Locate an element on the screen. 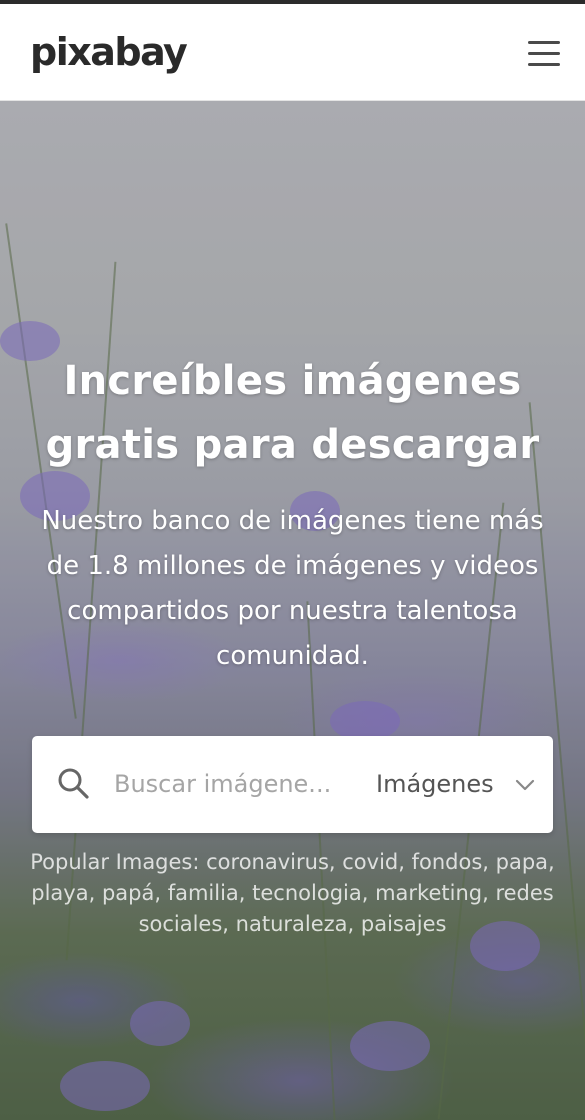 The width and height of the screenshot is (585, 1120). hamburger-icon is located at coordinates (544, 42).